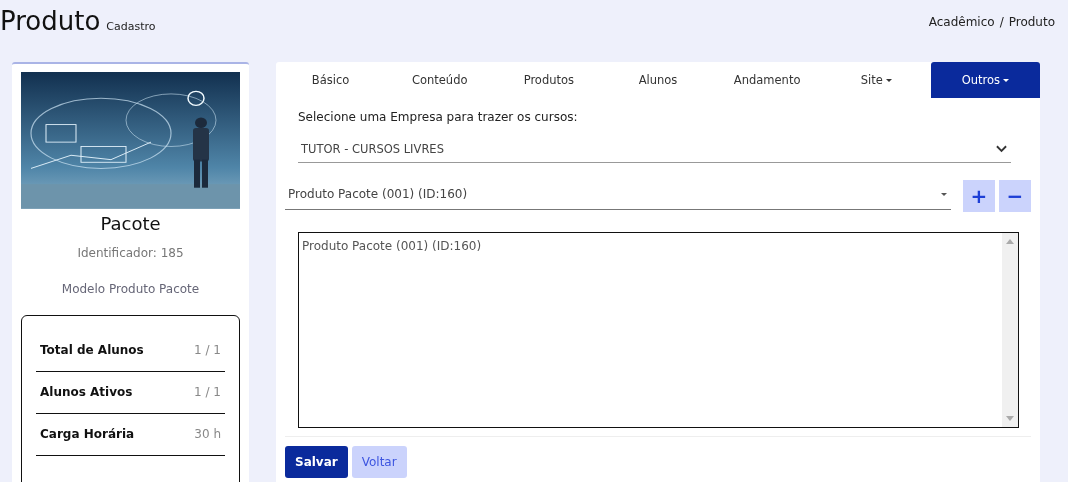  Describe the element at coordinates (331, 80) in the screenshot. I see `tab: Básico` at that location.